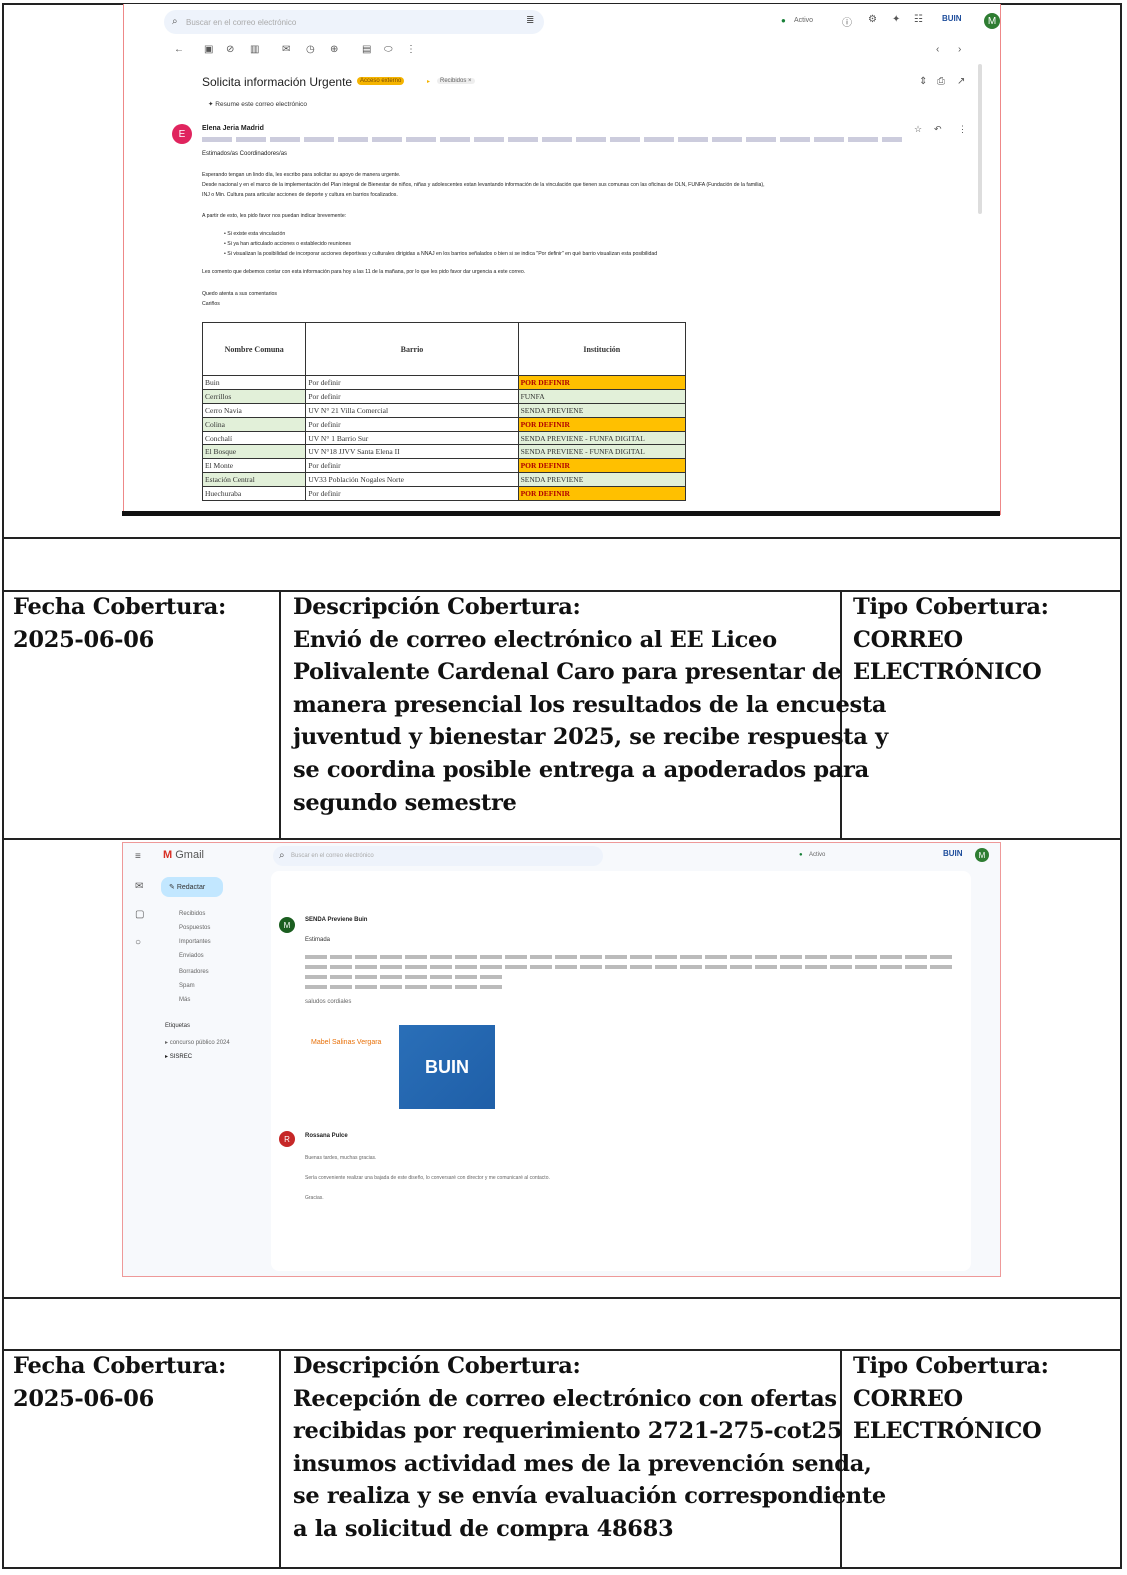  Describe the element at coordinates (412, 452) in the screenshot. I see `barrio-cell: UV N°18 JJVV Santa Elena II` at that location.